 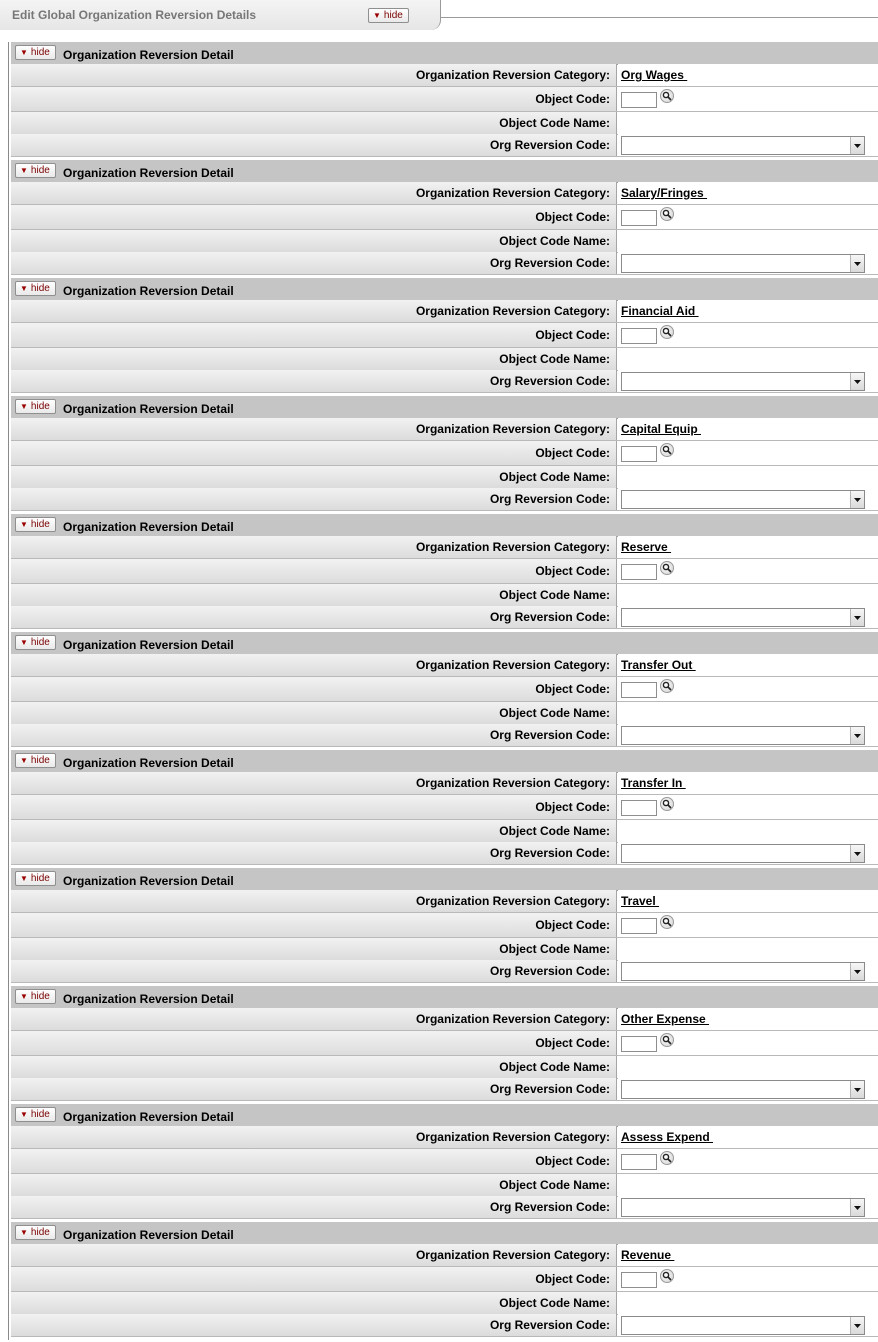 I want to click on category-link: Org Wages, so click(x=654, y=75).